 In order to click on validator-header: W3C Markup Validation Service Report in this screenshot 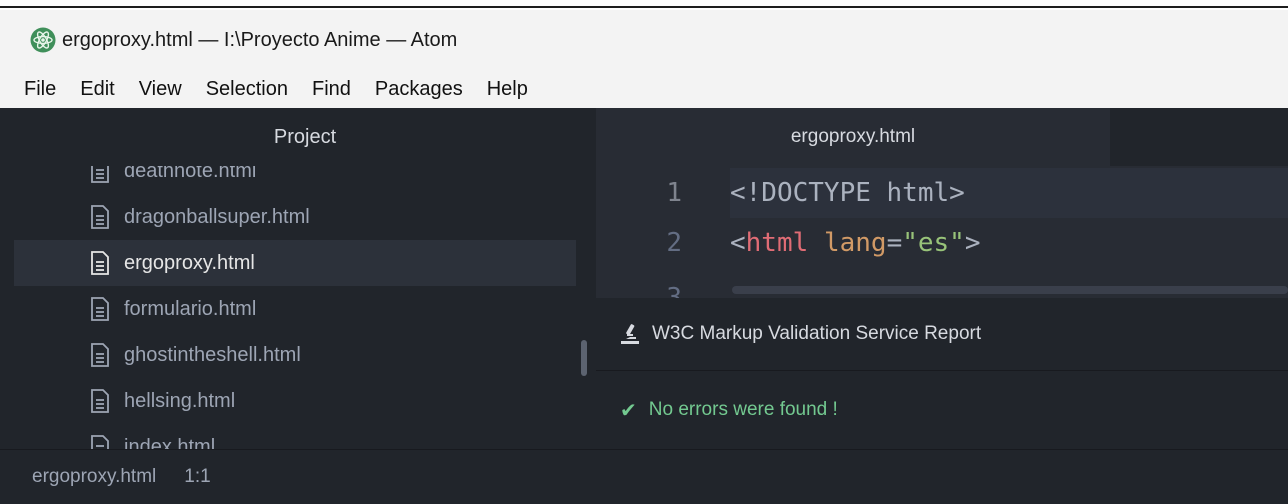, I will do `click(942, 334)`.